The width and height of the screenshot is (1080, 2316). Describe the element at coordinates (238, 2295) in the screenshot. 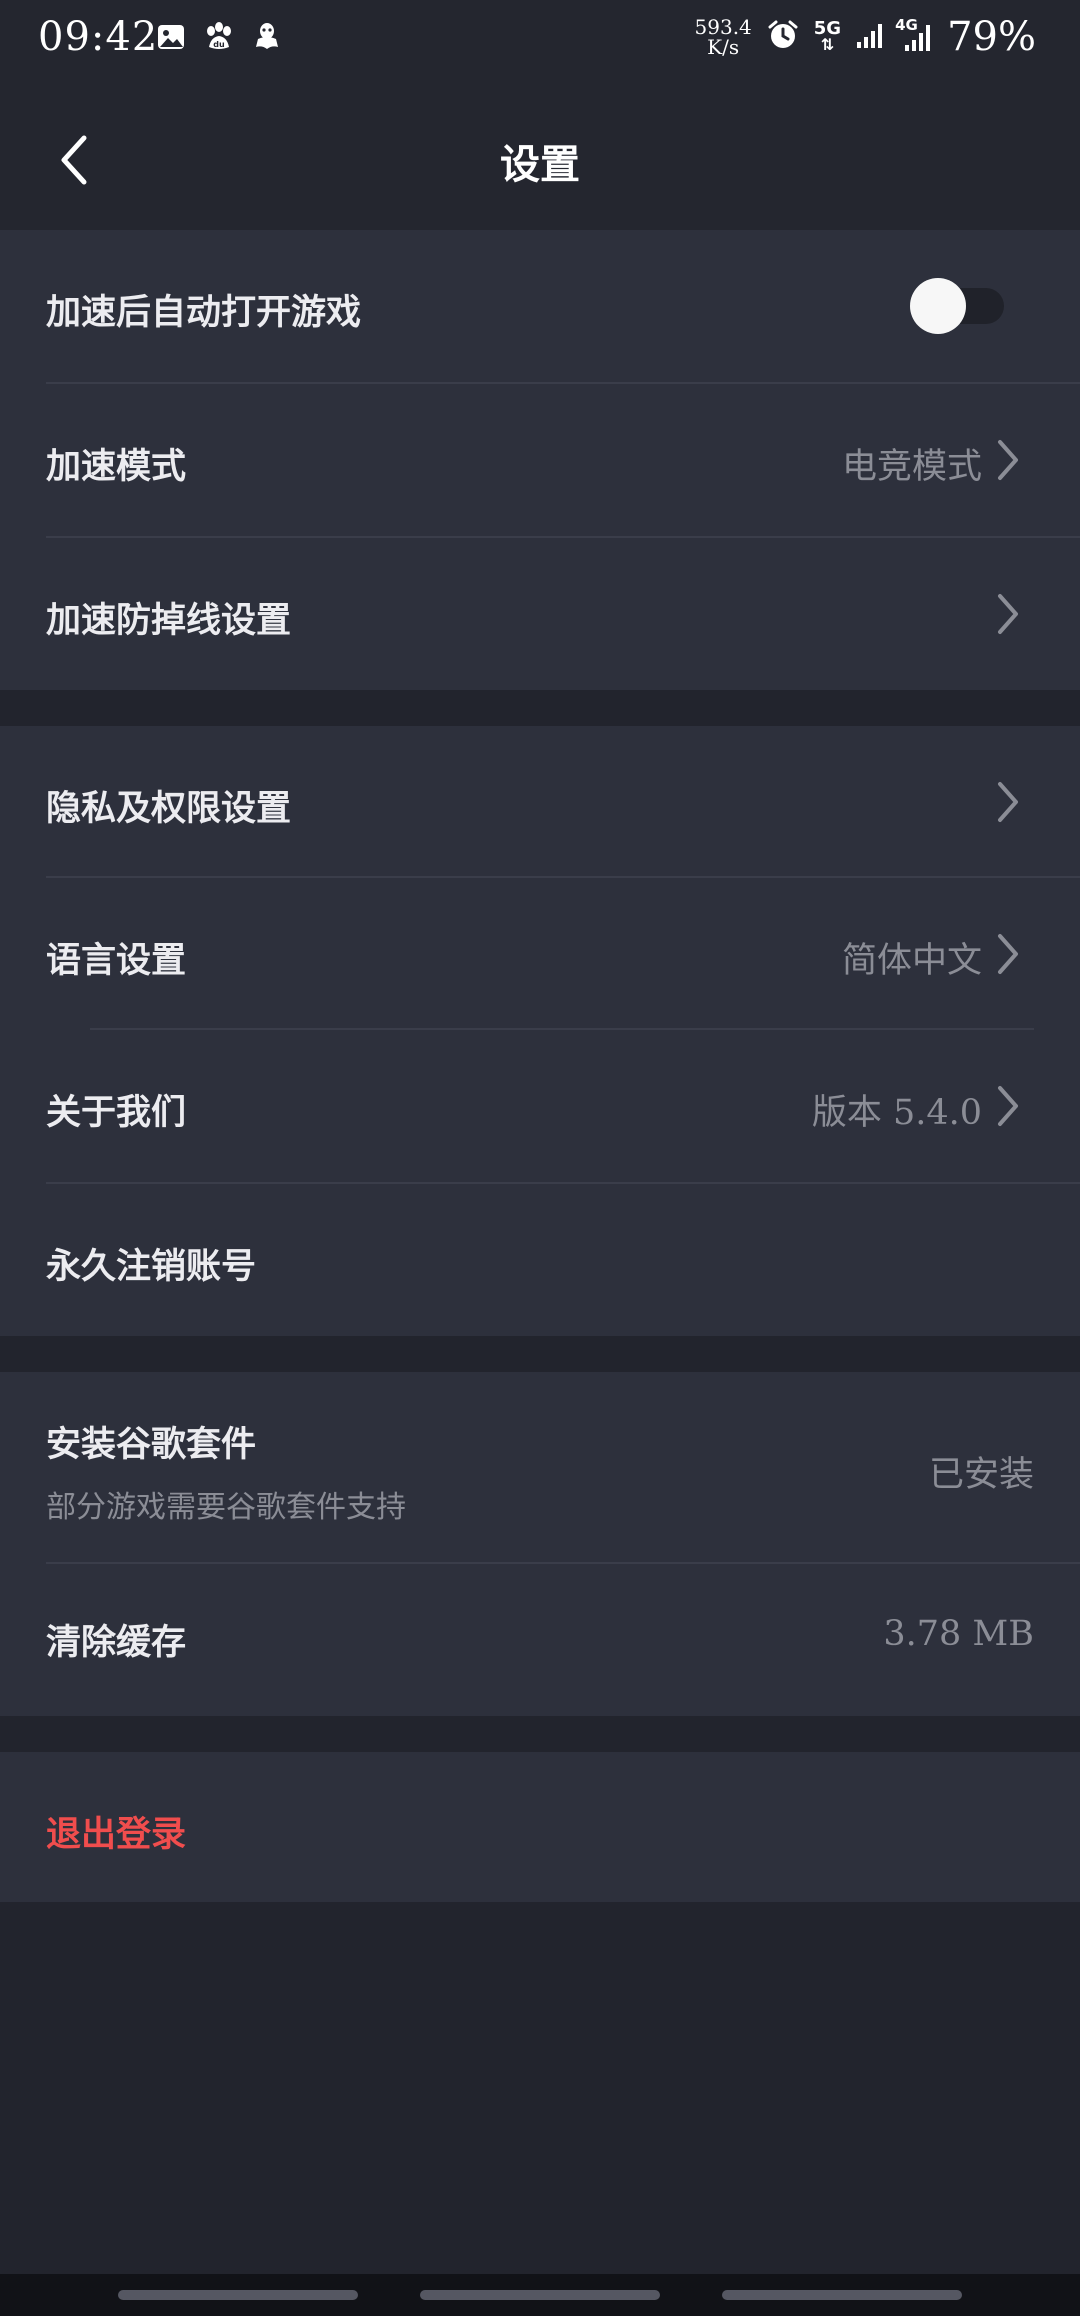

I see `nav-gesture-left` at that location.